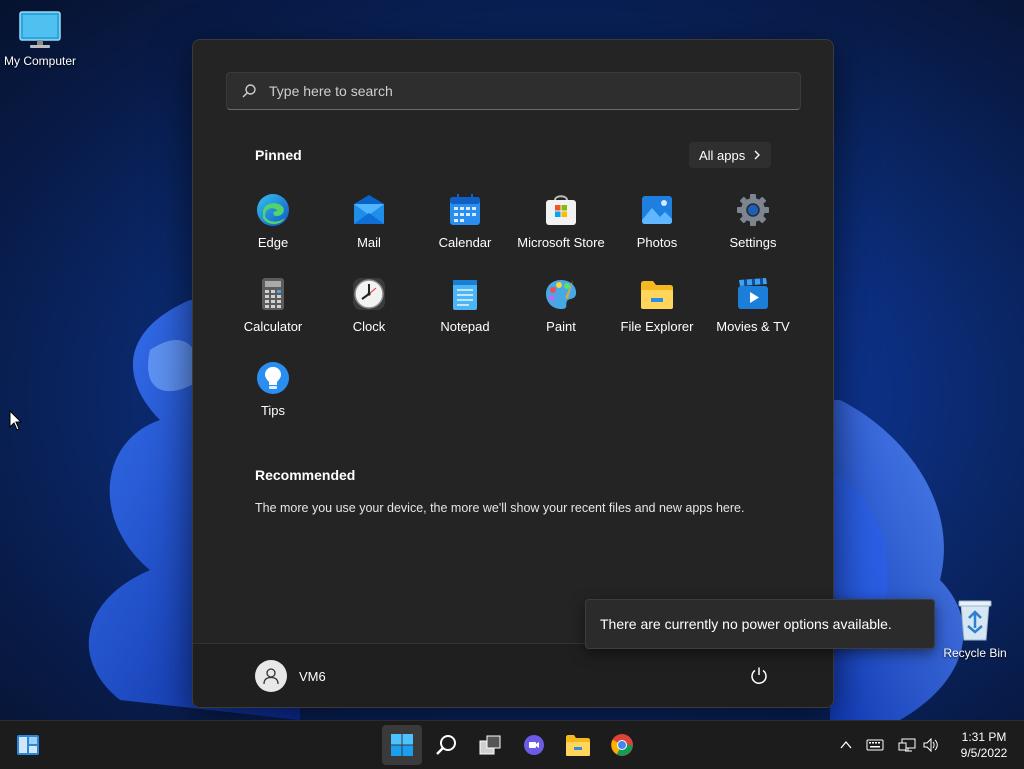 Image resolution: width=1024 pixels, height=769 pixels. What do you see at coordinates (657, 242) in the screenshot?
I see `app-label: Photos` at bounding box center [657, 242].